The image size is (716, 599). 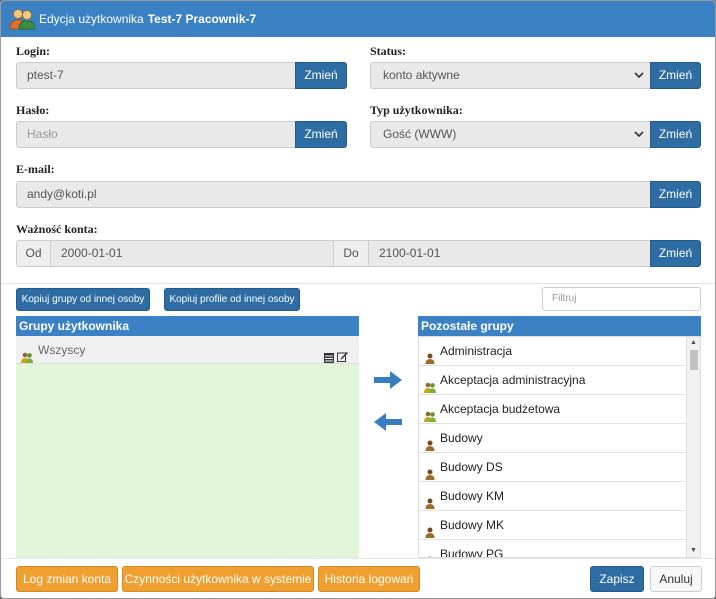 I want to click on list-item: Wszyscy, so click(x=187, y=350).